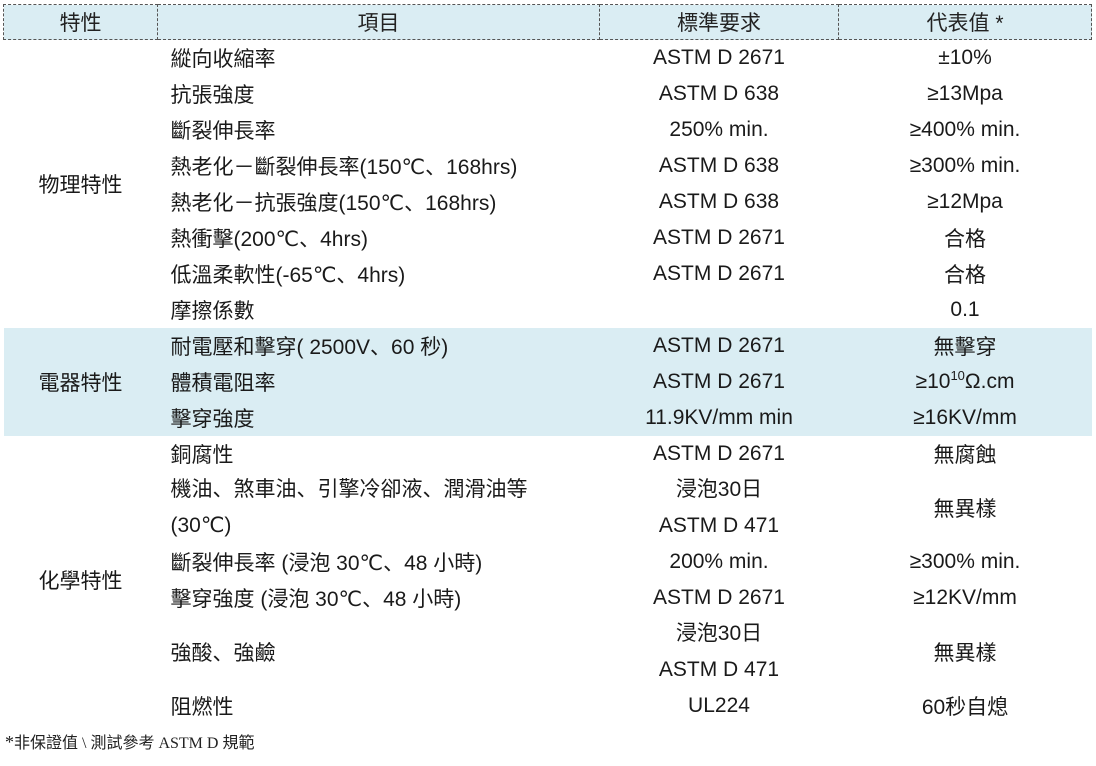 The image size is (1096, 766). I want to click on row-value: ≥400% min., so click(965, 129).